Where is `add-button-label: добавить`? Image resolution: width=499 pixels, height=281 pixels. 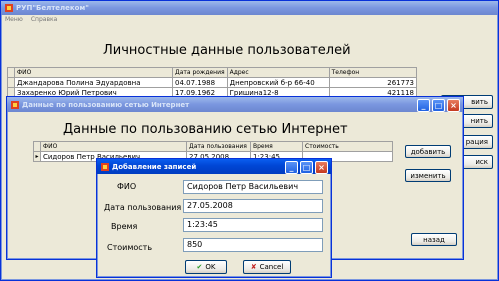 add-button-label: добавить is located at coordinates (428, 151).